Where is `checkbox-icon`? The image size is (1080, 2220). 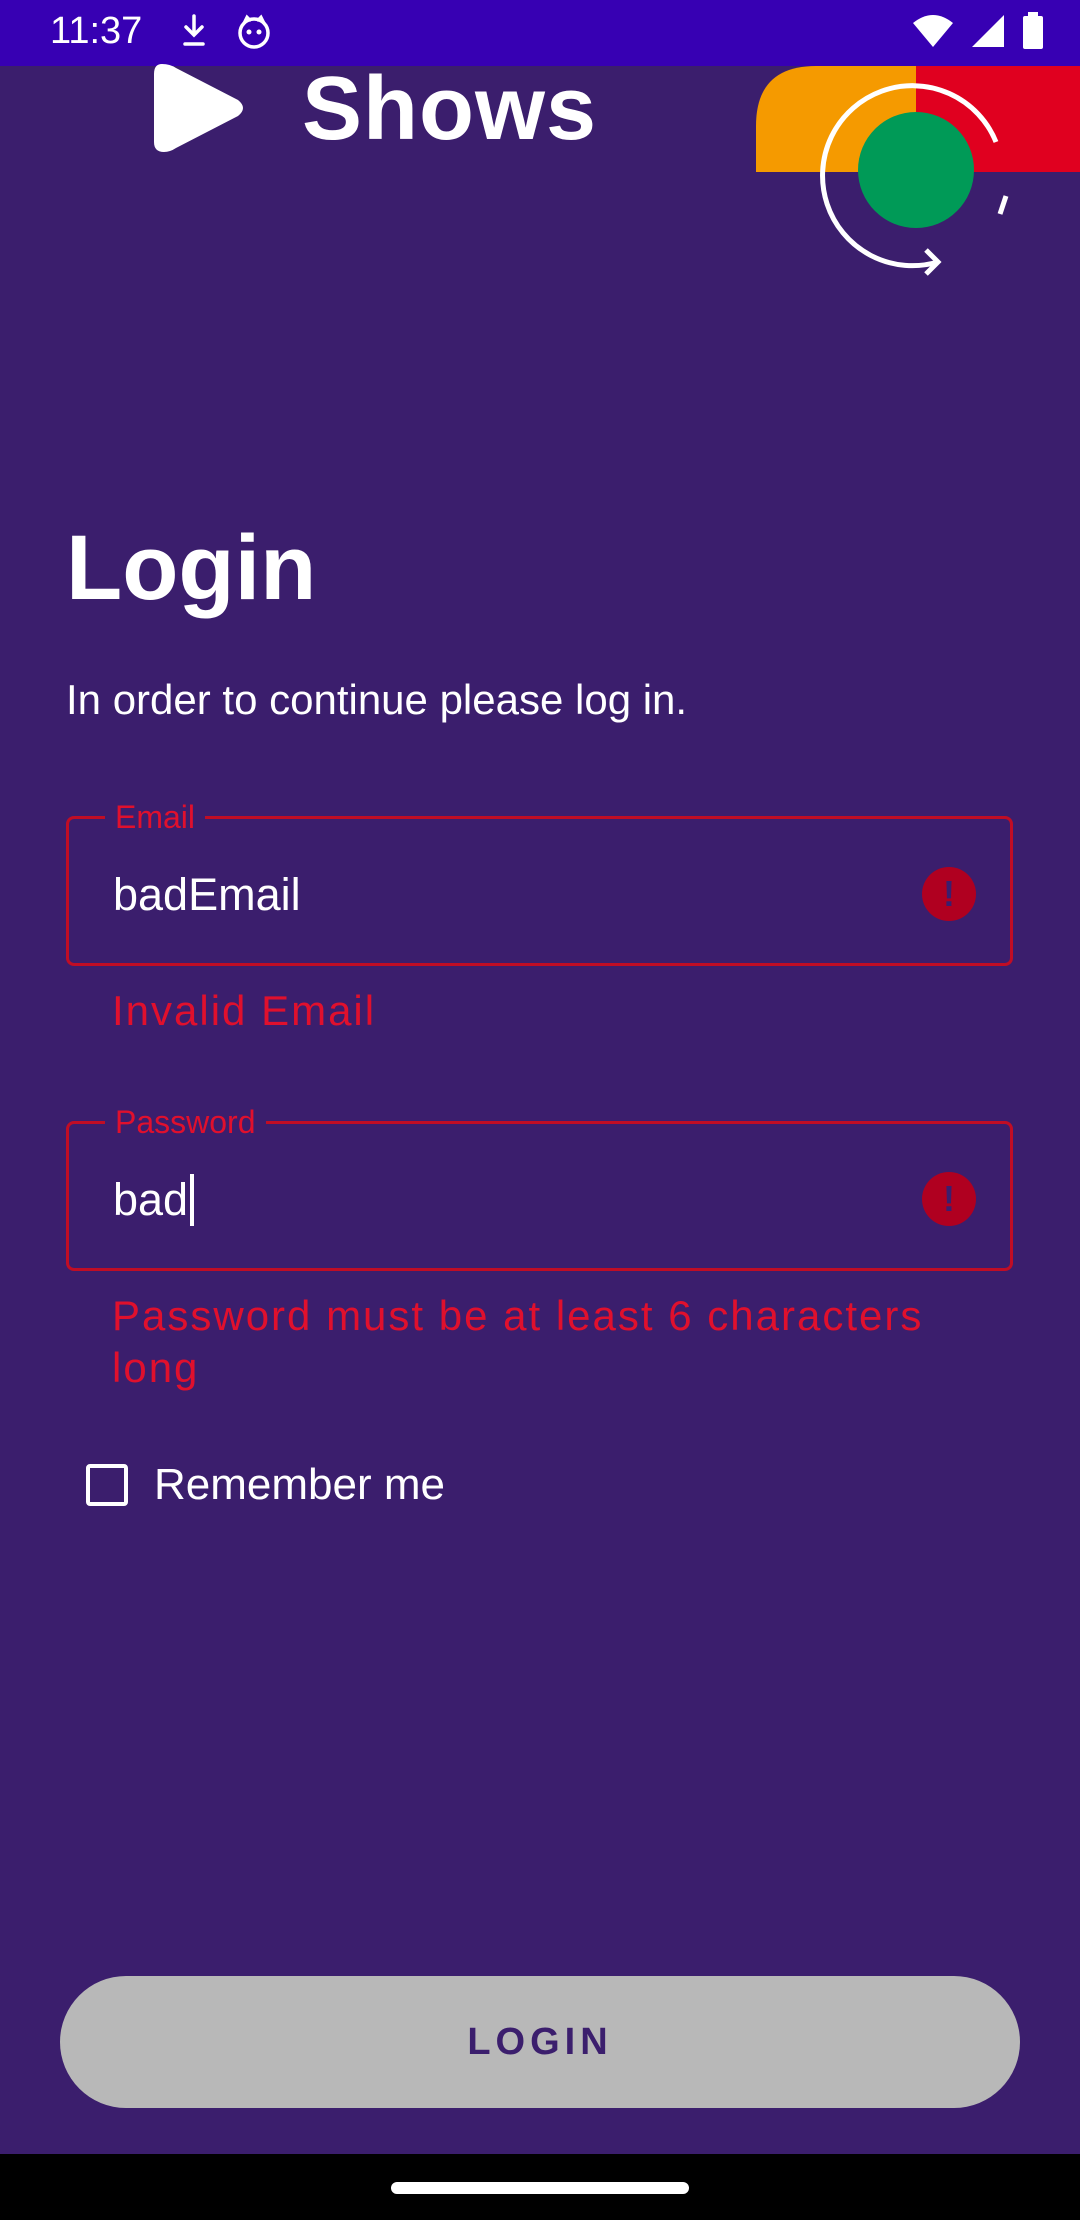
checkbox-icon is located at coordinates (107, 1485).